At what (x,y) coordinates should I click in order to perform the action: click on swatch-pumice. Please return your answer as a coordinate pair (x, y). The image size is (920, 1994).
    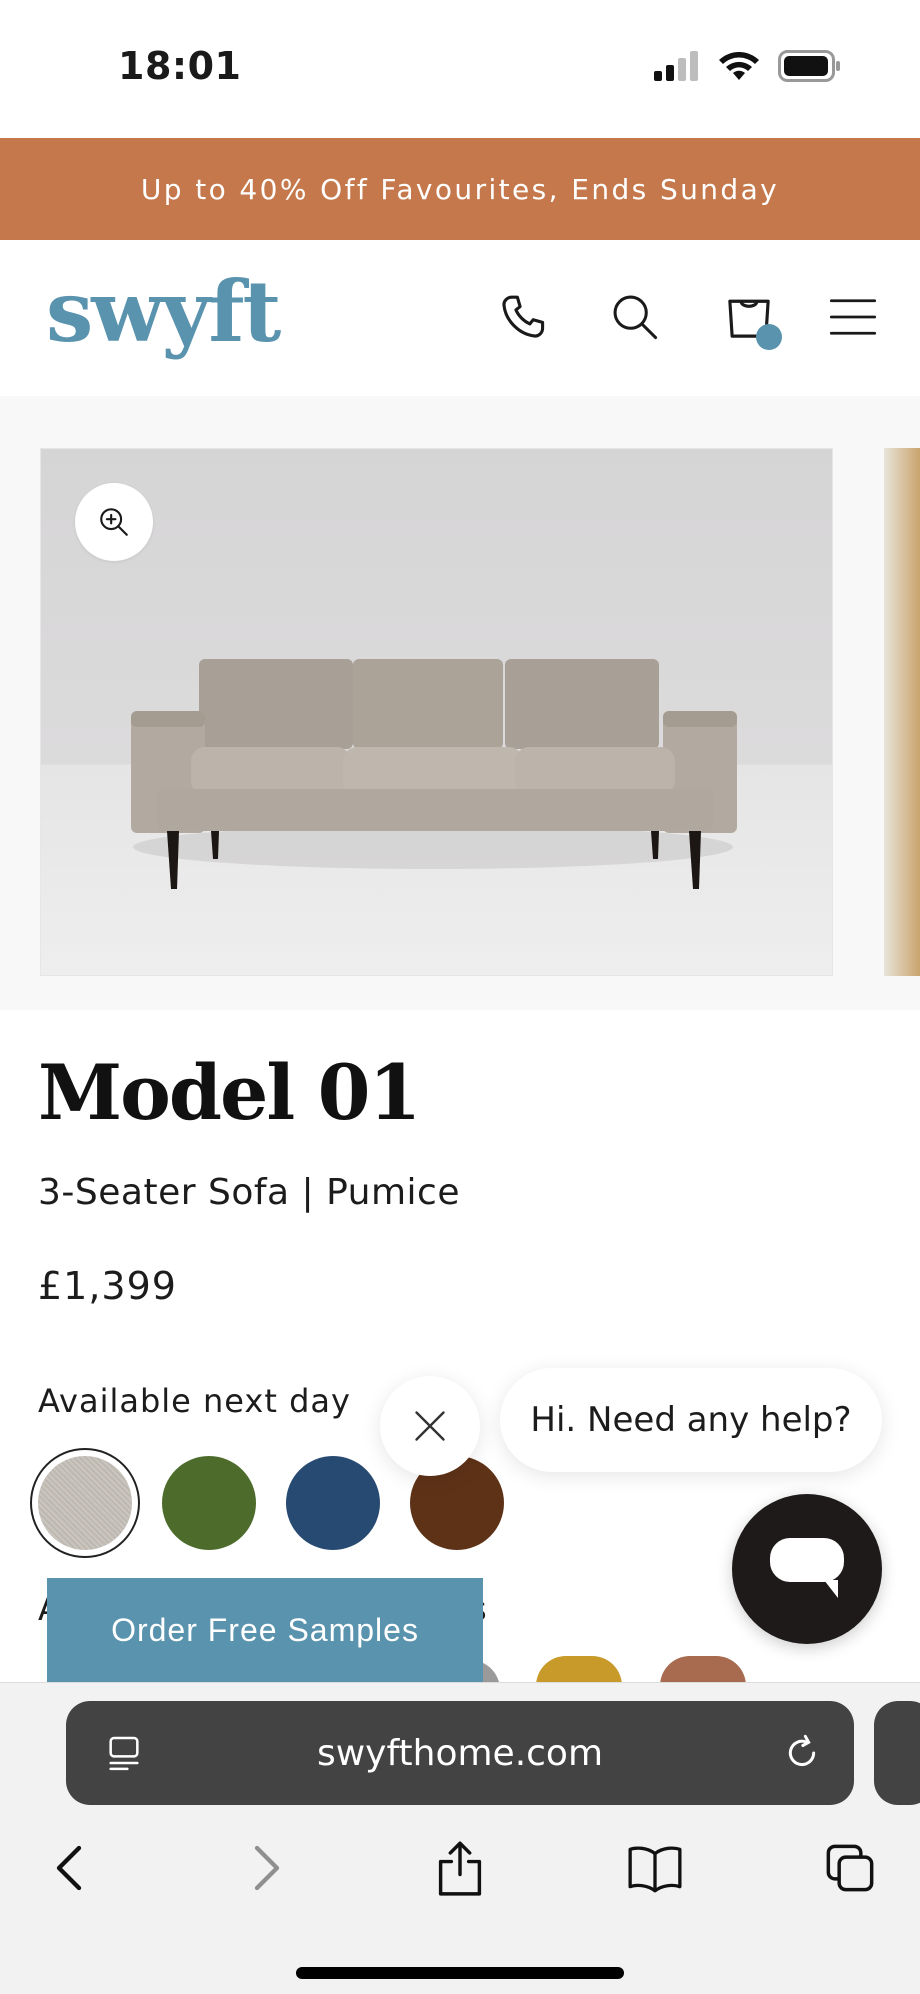
    Looking at the image, I should click on (85, 1503).